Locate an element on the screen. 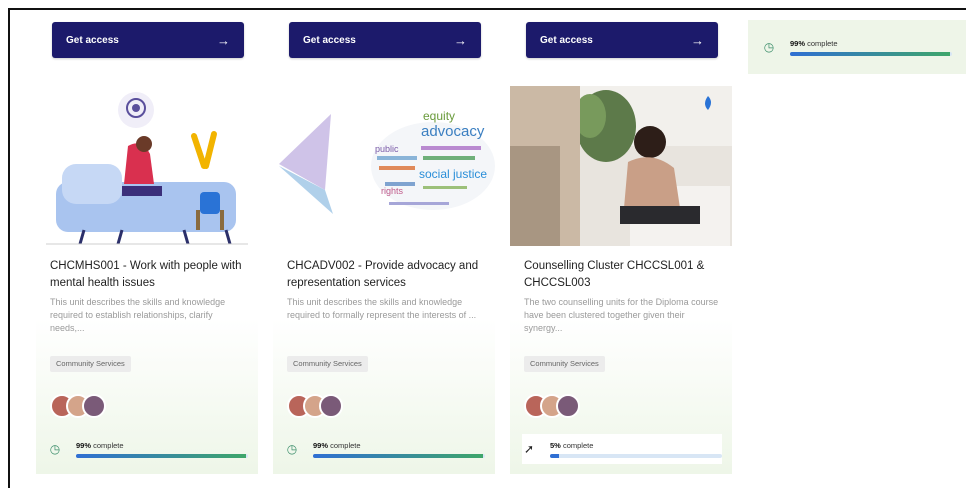 This screenshot has width=966, height=488. progress-percent: 5% is located at coordinates (555, 445).